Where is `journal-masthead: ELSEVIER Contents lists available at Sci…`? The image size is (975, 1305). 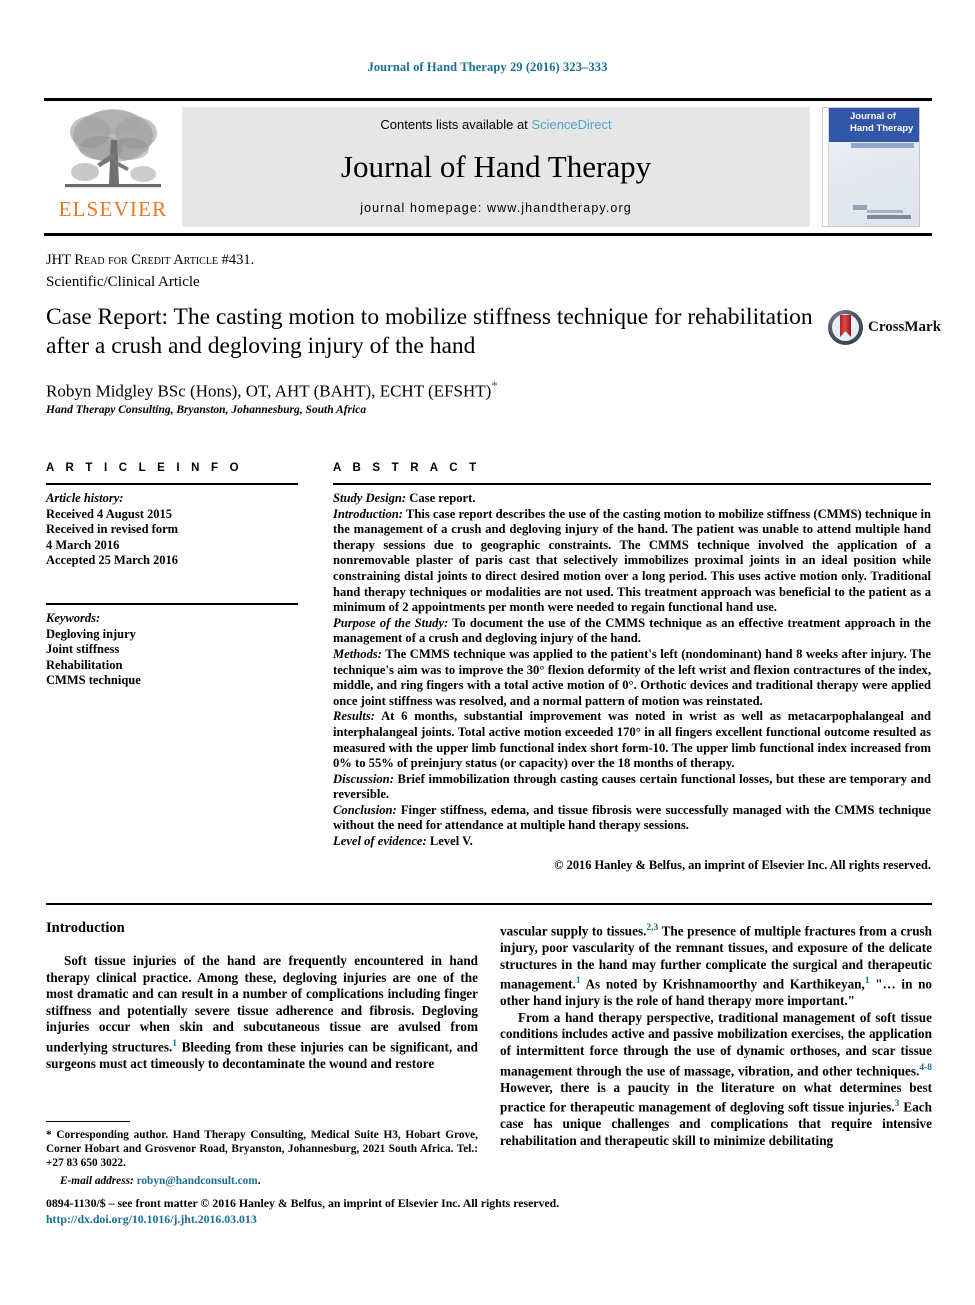
journal-masthead: ELSEVIER Contents lists available at Sci… is located at coordinates (488, 167).